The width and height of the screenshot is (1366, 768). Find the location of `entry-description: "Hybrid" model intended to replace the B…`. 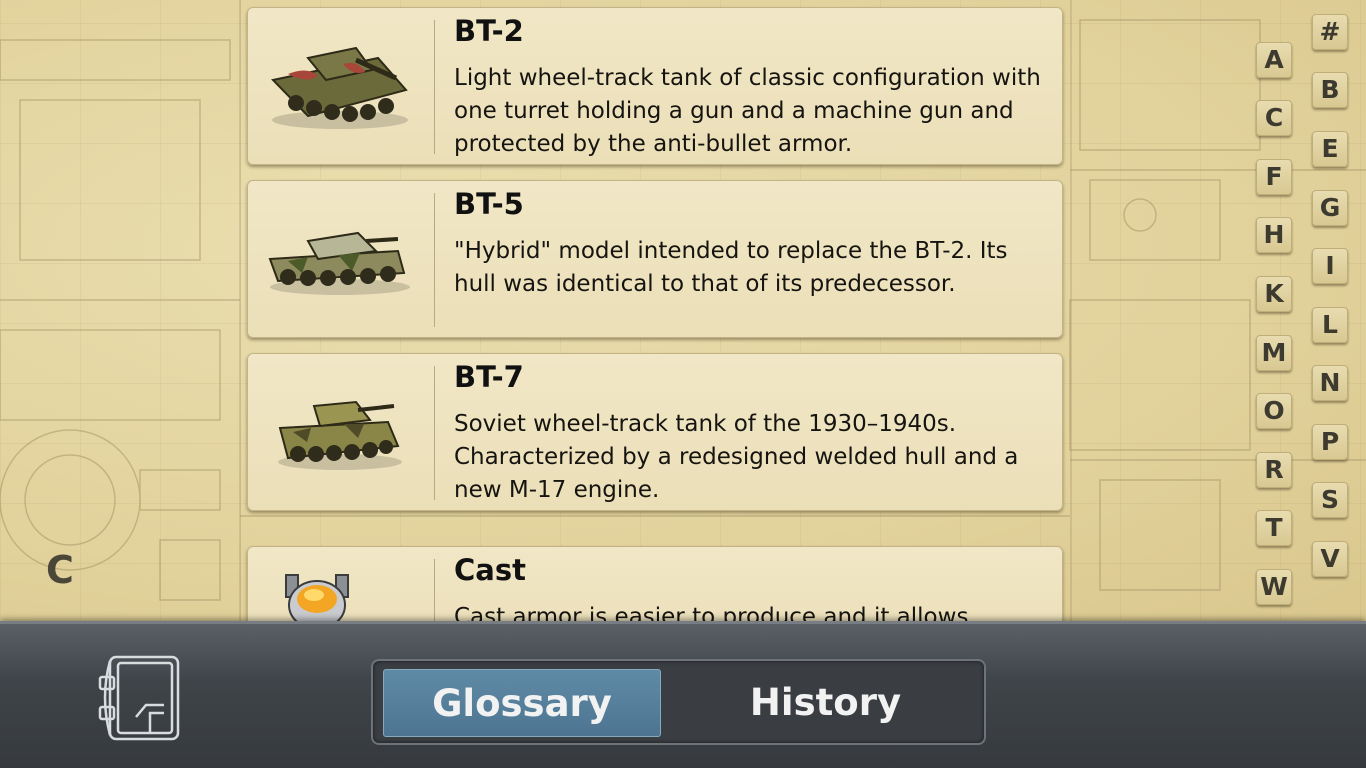

entry-description: "Hybrid" model intended to replace the B… is located at coordinates (731, 267).